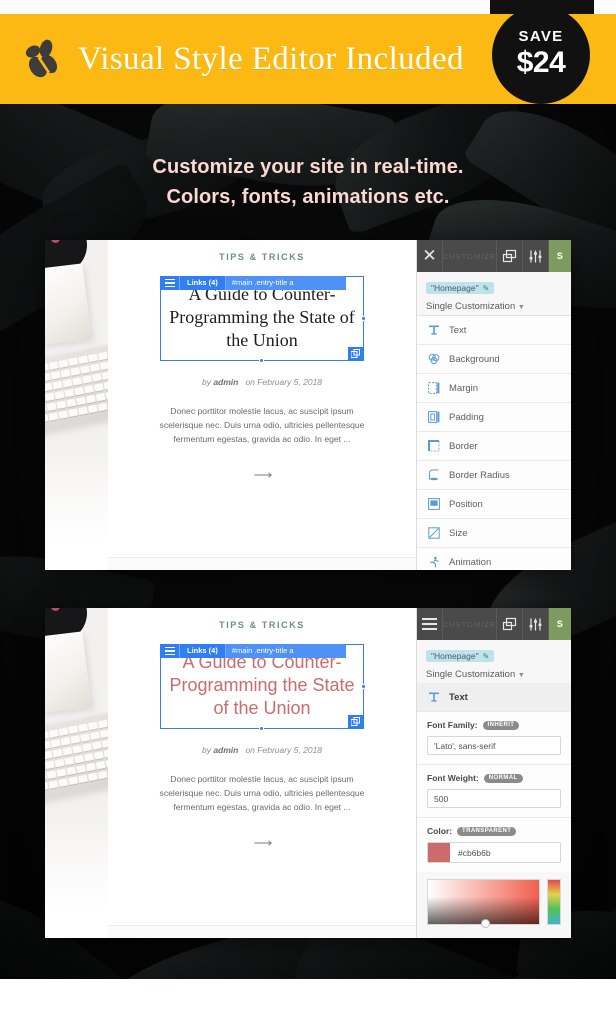  I want to click on property-row-border-radius: Border Radius, so click(494, 475).